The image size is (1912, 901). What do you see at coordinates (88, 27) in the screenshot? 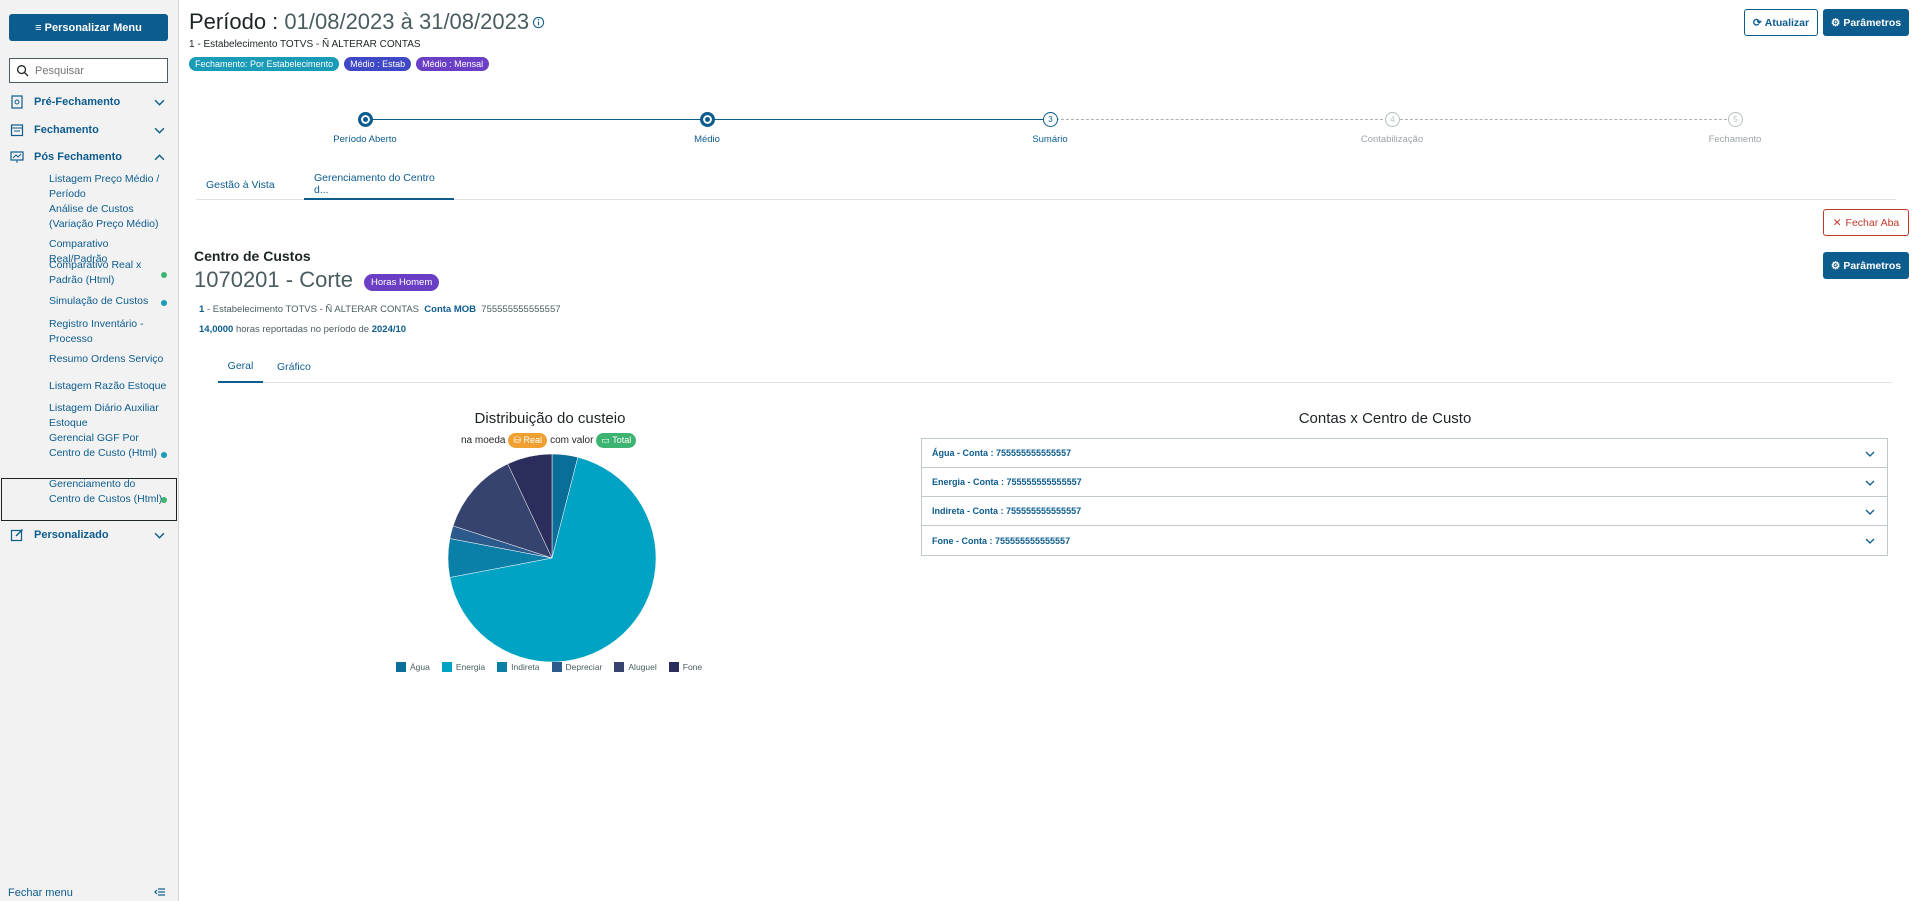
I see `personalize-menu-button: ≡ Personalizar Menu` at bounding box center [88, 27].